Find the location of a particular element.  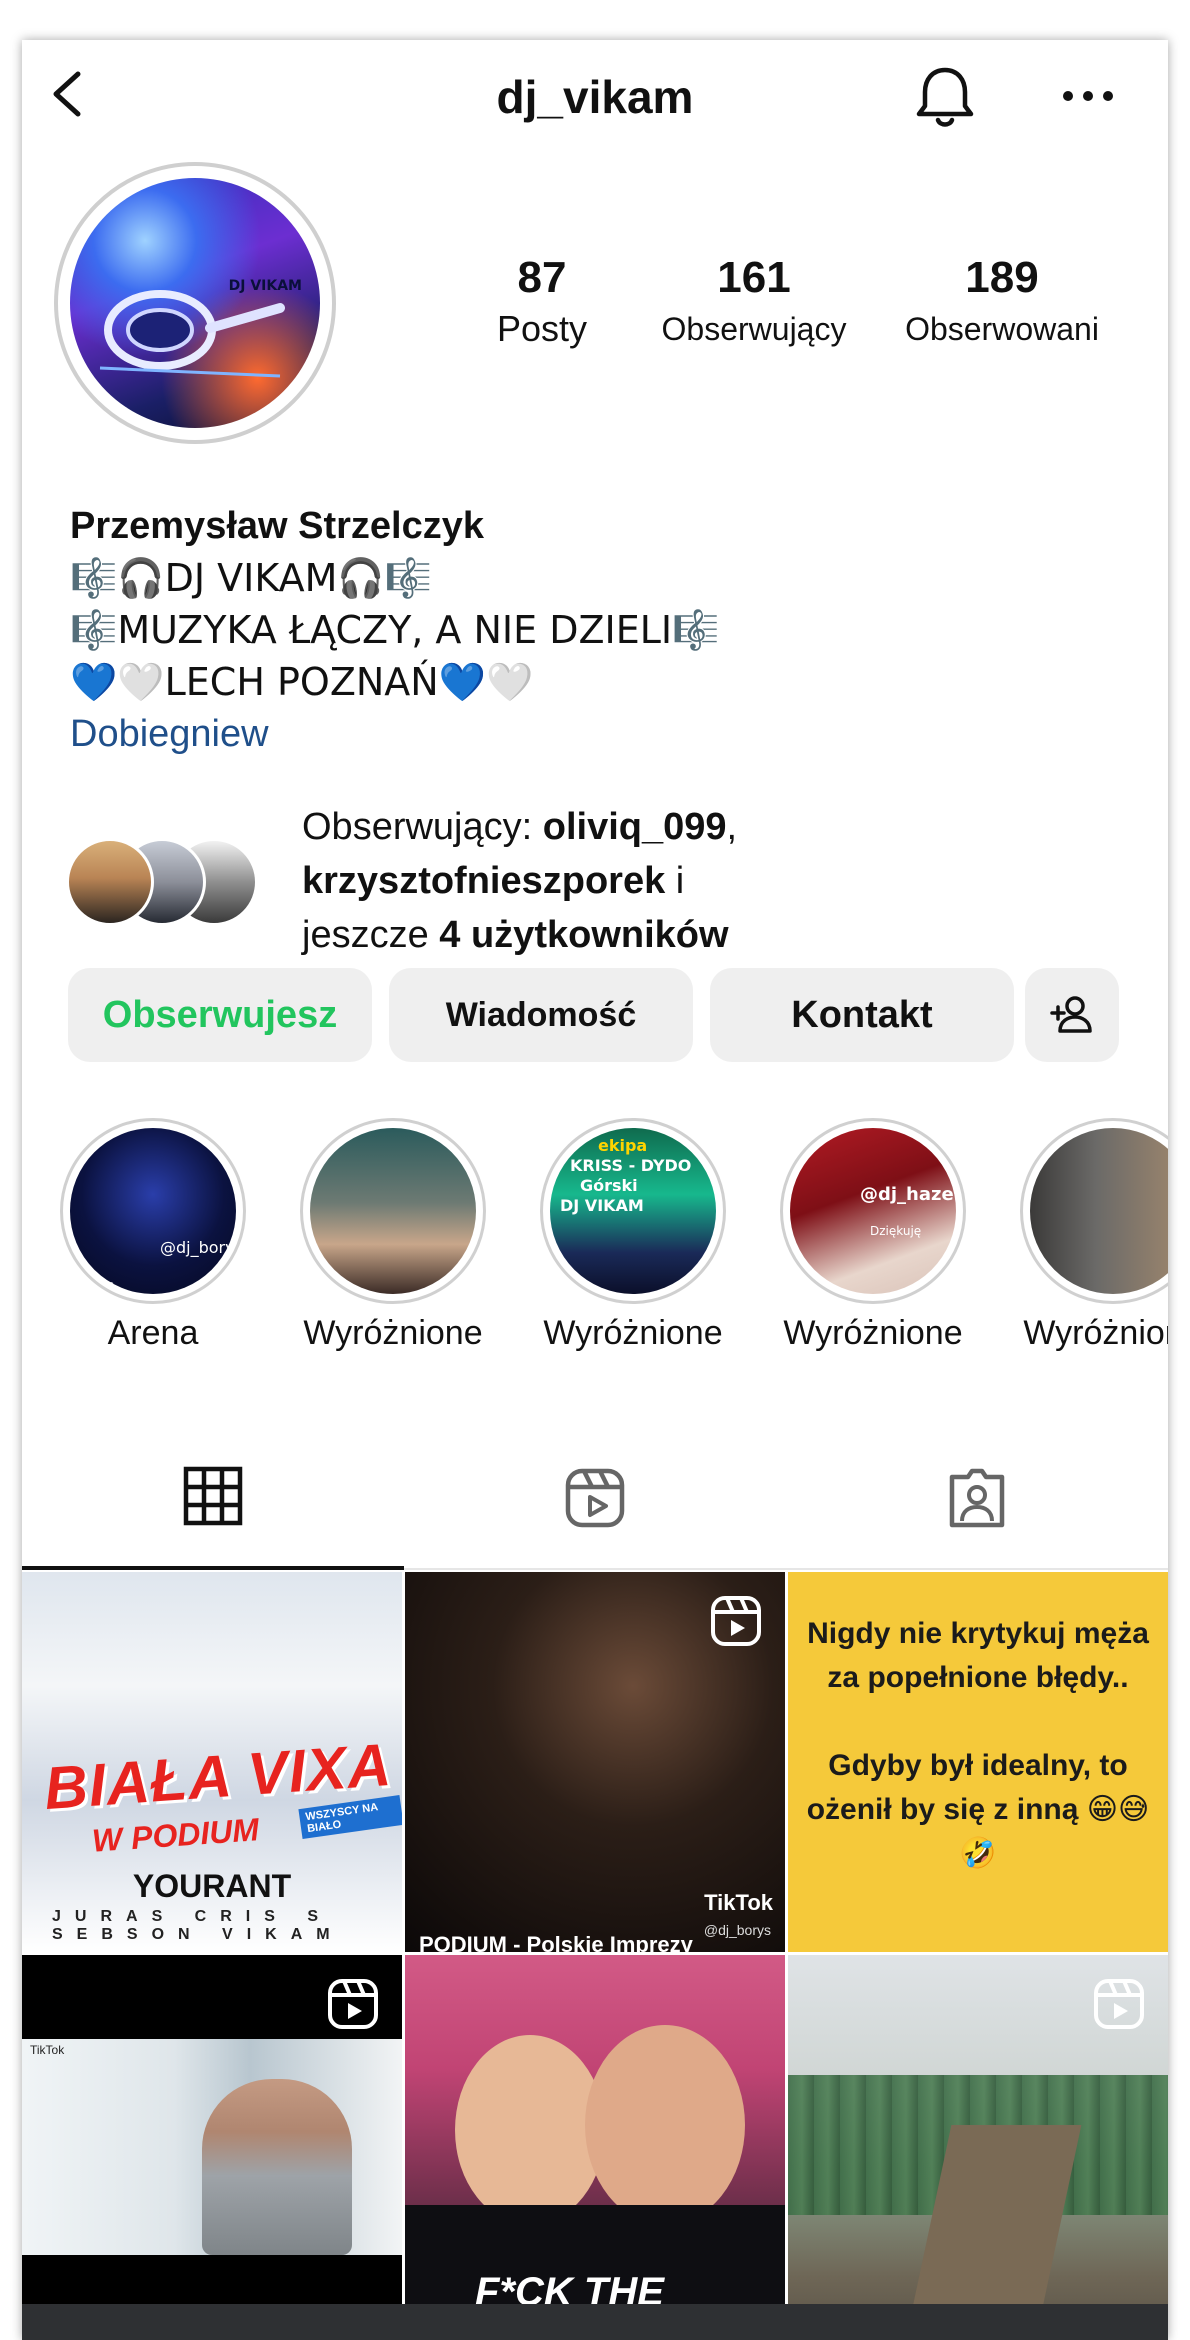

followed-prefix: Obserwujący: is located at coordinates (422, 827).